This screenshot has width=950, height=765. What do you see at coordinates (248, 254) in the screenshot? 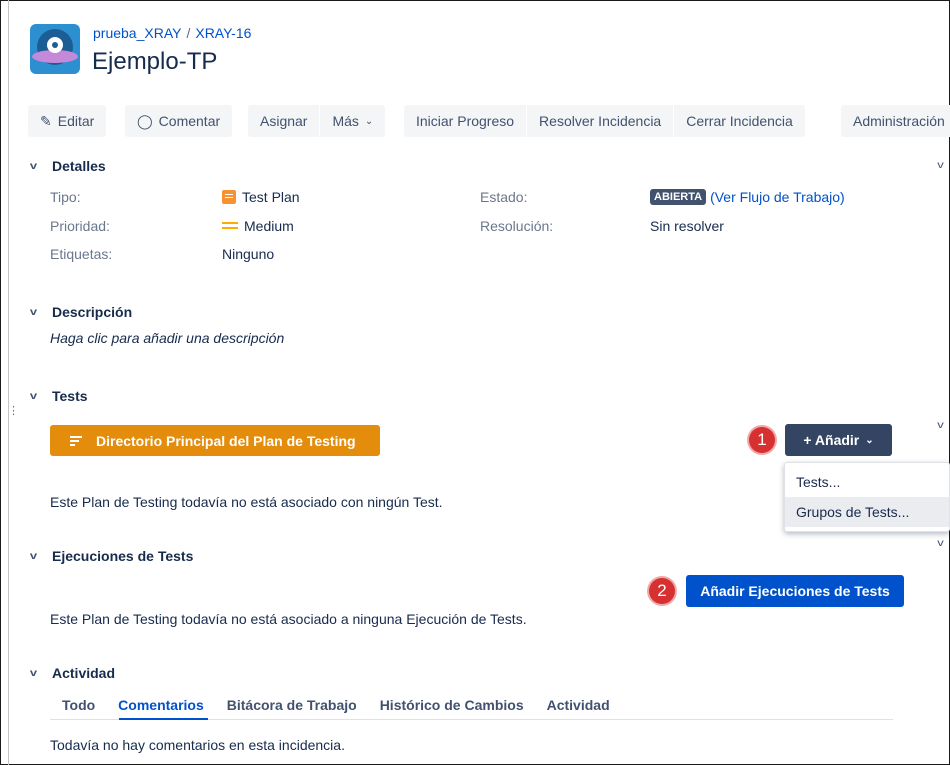
I see `labels-value: Ninguno` at bounding box center [248, 254].